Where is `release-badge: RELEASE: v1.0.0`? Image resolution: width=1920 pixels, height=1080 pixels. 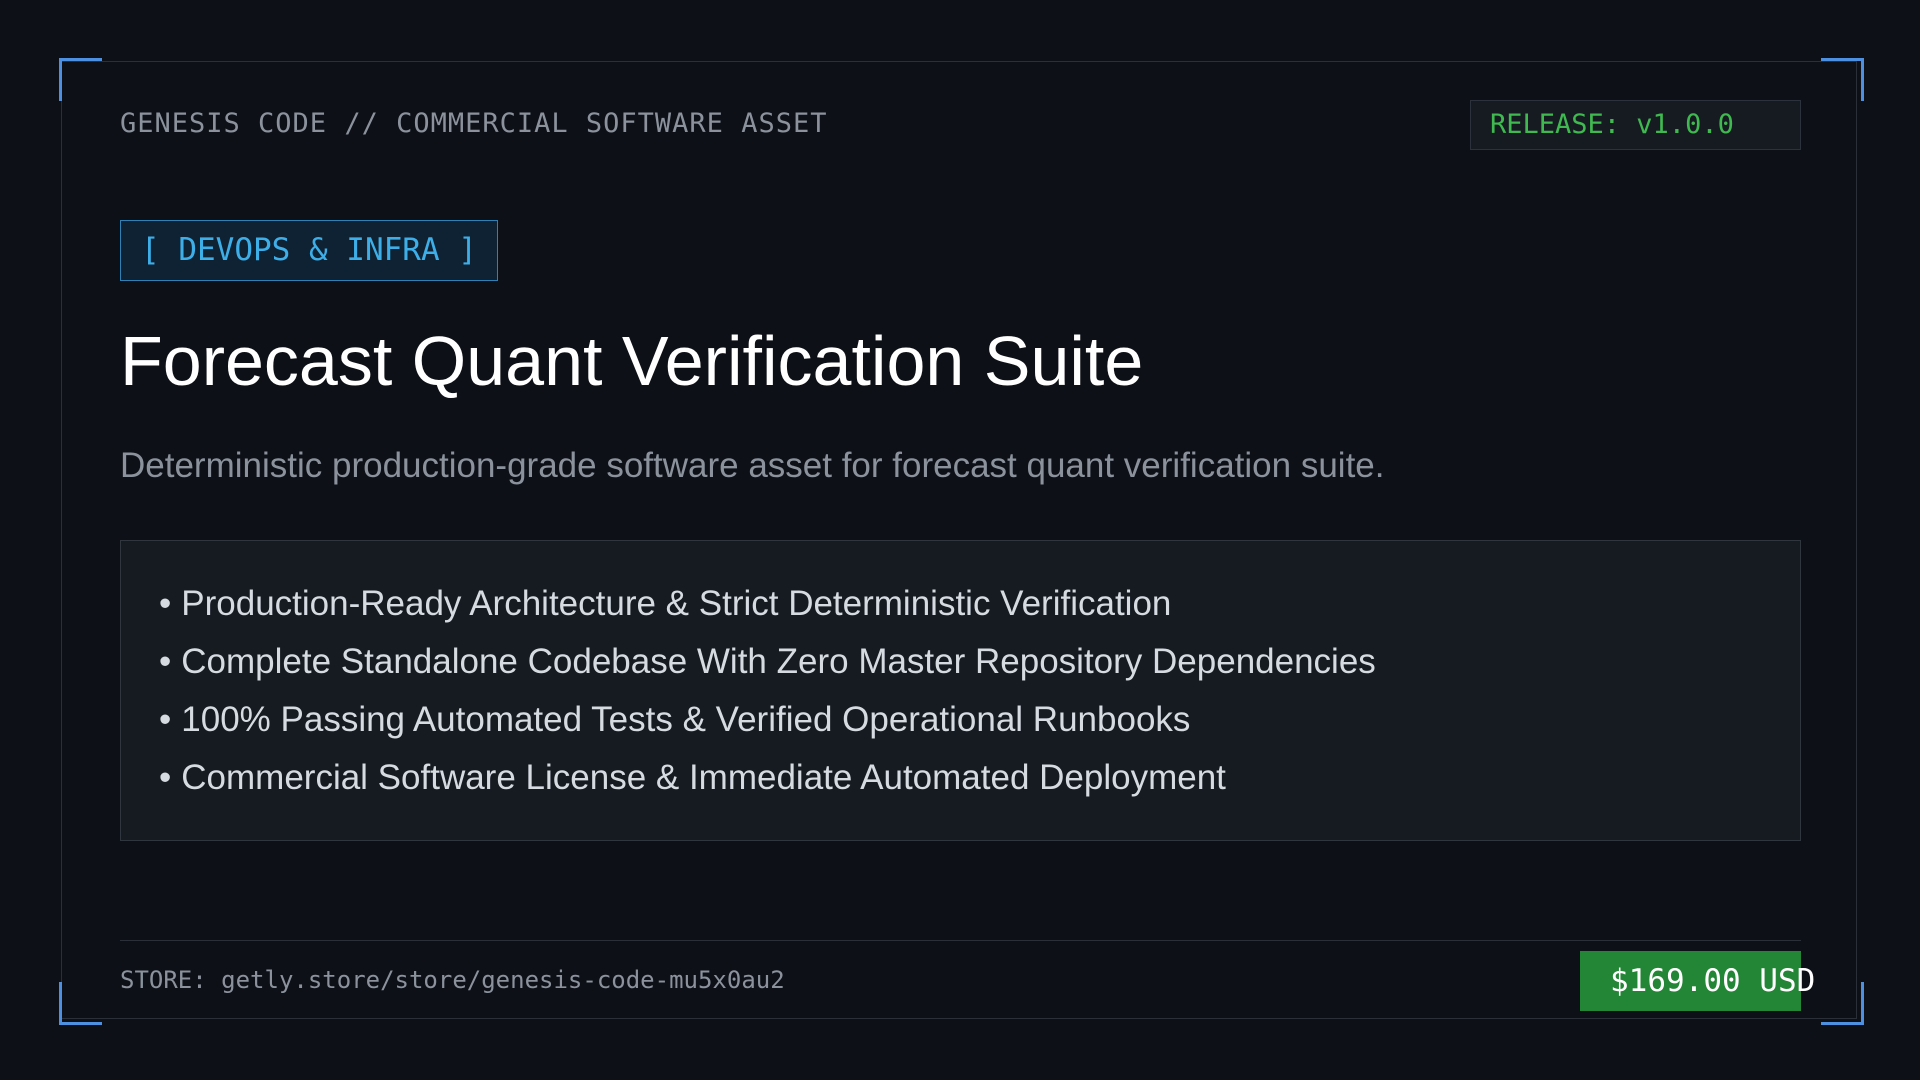
release-badge: RELEASE: v1.0.0 is located at coordinates (1635, 125).